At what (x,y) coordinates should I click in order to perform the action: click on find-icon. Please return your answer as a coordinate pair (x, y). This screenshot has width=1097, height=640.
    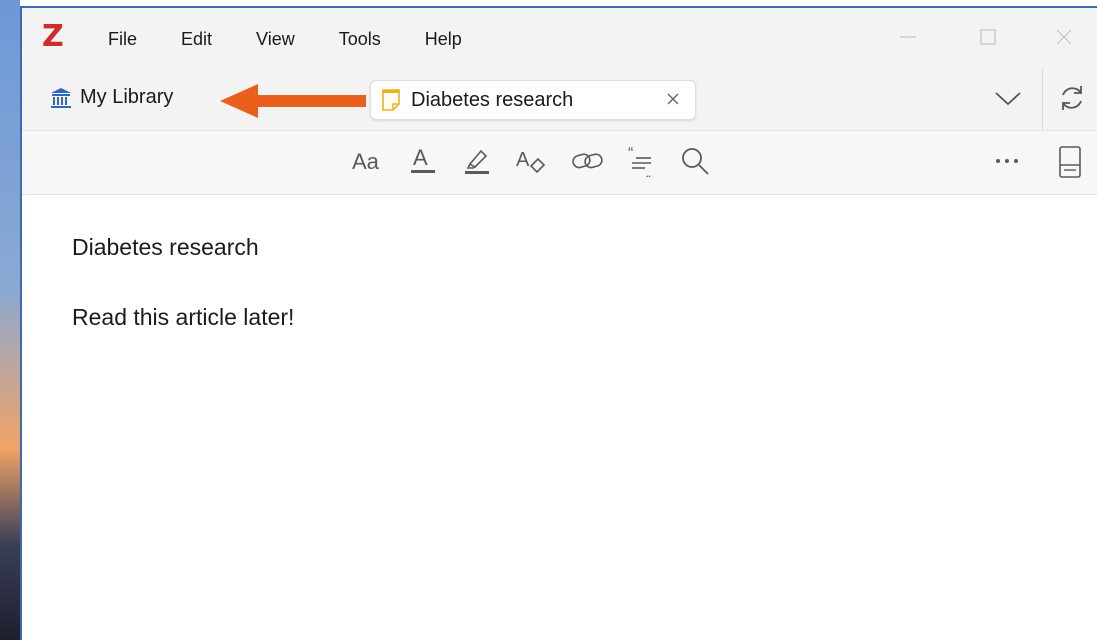
    Looking at the image, I should click on (695, 161).